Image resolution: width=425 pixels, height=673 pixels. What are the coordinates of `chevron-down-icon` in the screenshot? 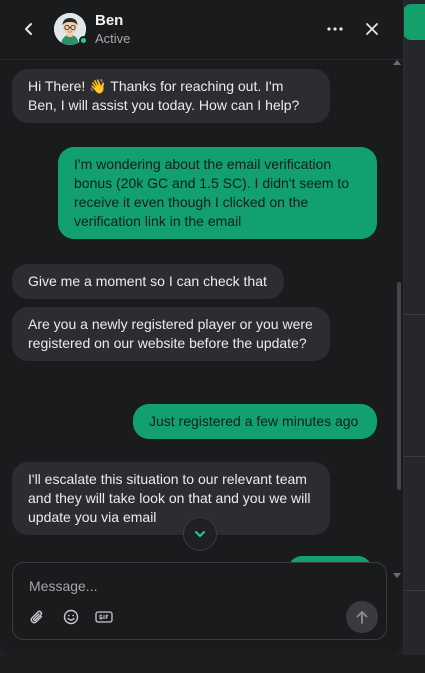 It's located at (200, 534).